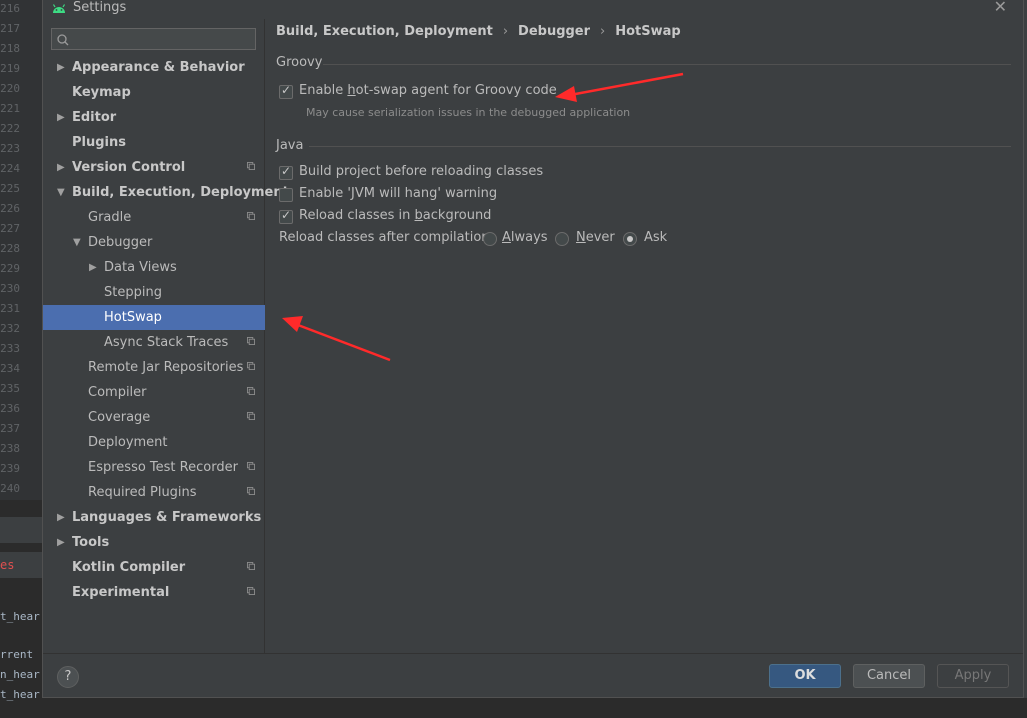 This screenshot has width=1027, height=718. What do you see at coordinates (7, 565) in the screenshot?
I see `background-tab-label: es` at bounding box center [7, 565].